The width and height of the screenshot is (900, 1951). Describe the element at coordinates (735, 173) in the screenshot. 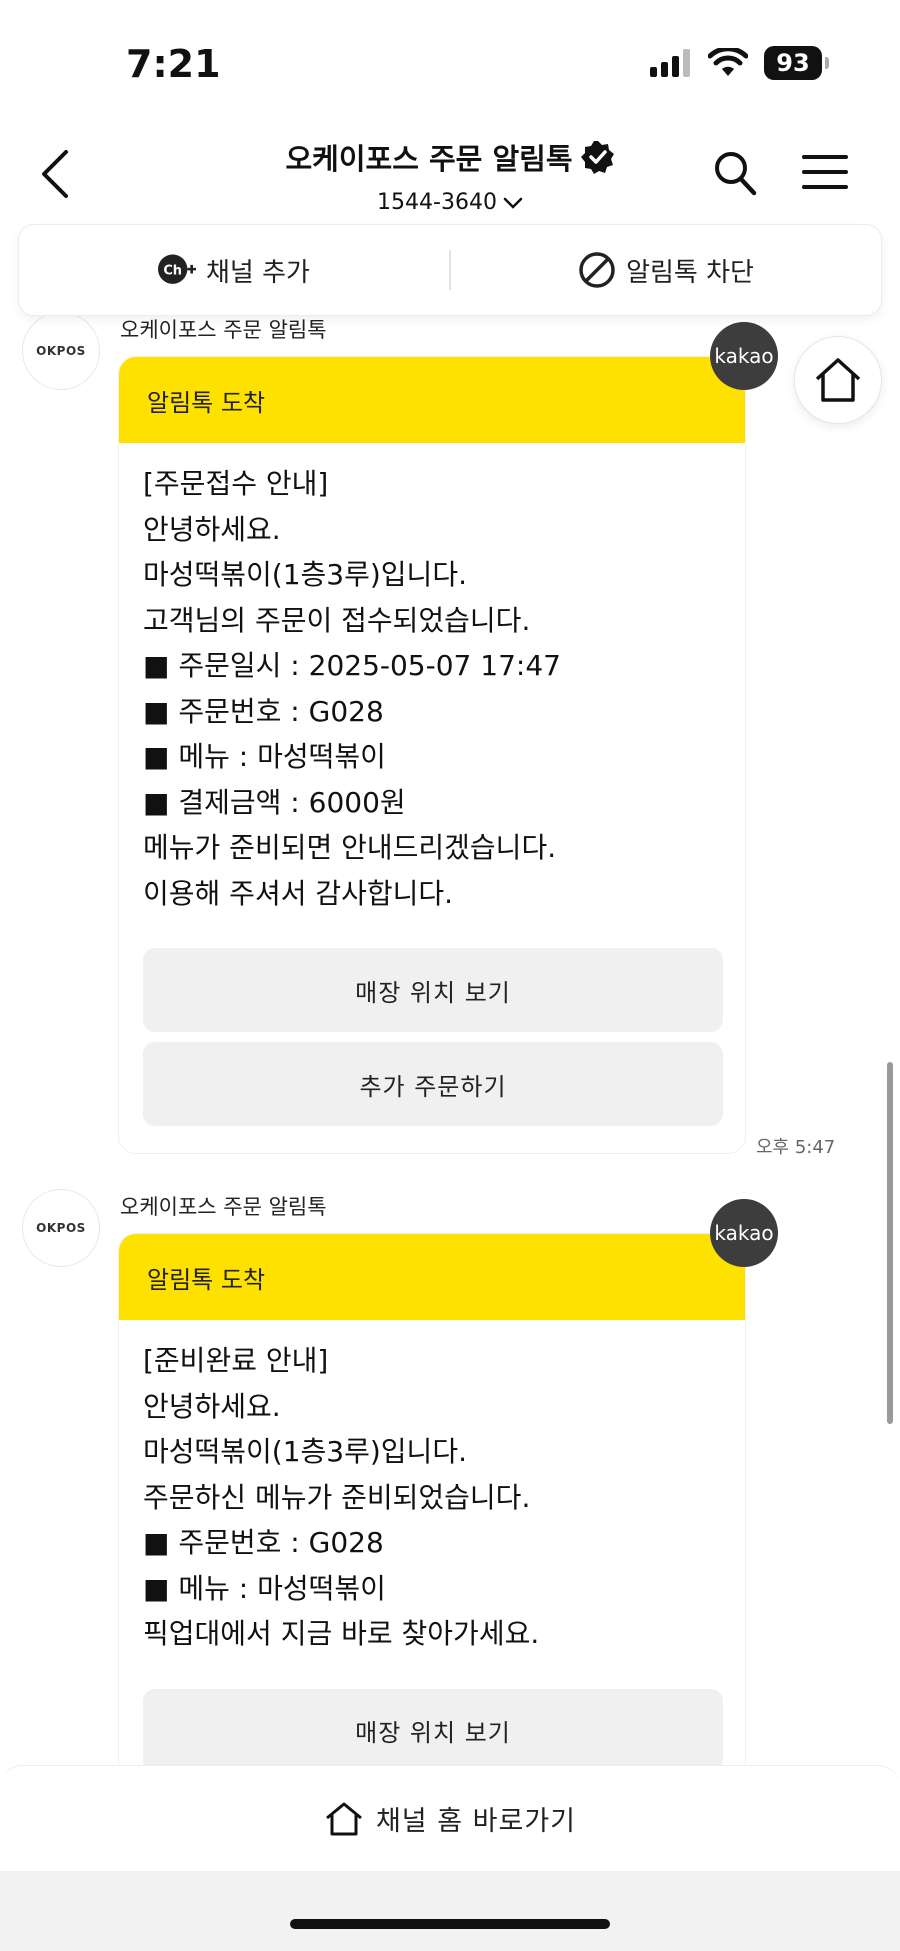

I see `search-icon` at that location.